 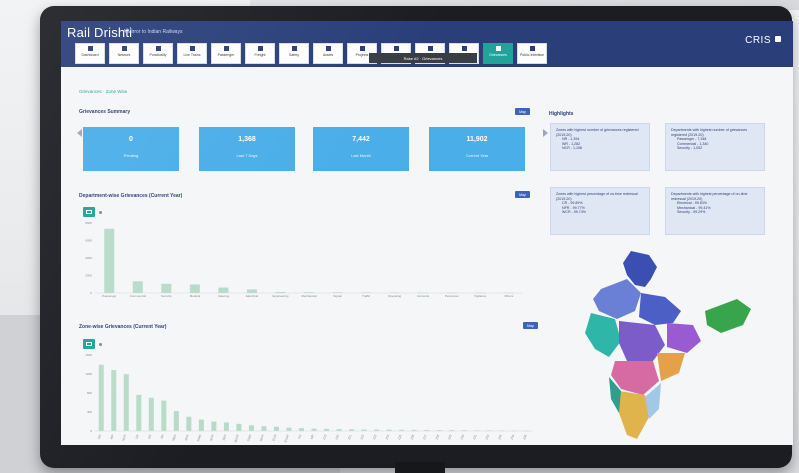 I want to click on carousel-next-icon, so click(x=545, y=133).